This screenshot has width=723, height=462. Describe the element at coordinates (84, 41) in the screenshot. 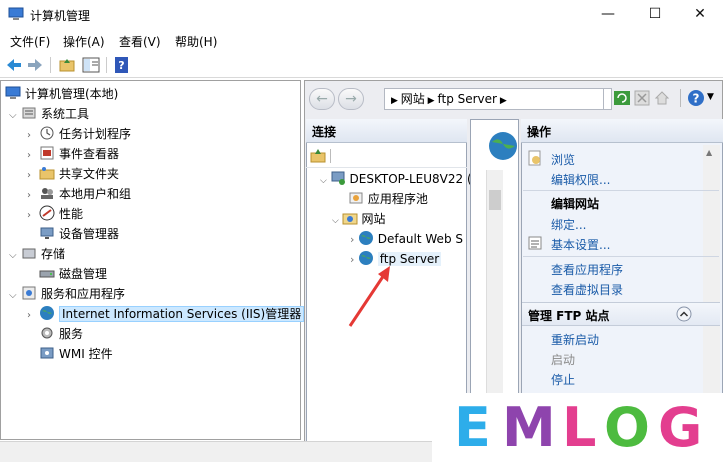

I see `menu-action: 操作(A)` at that location.